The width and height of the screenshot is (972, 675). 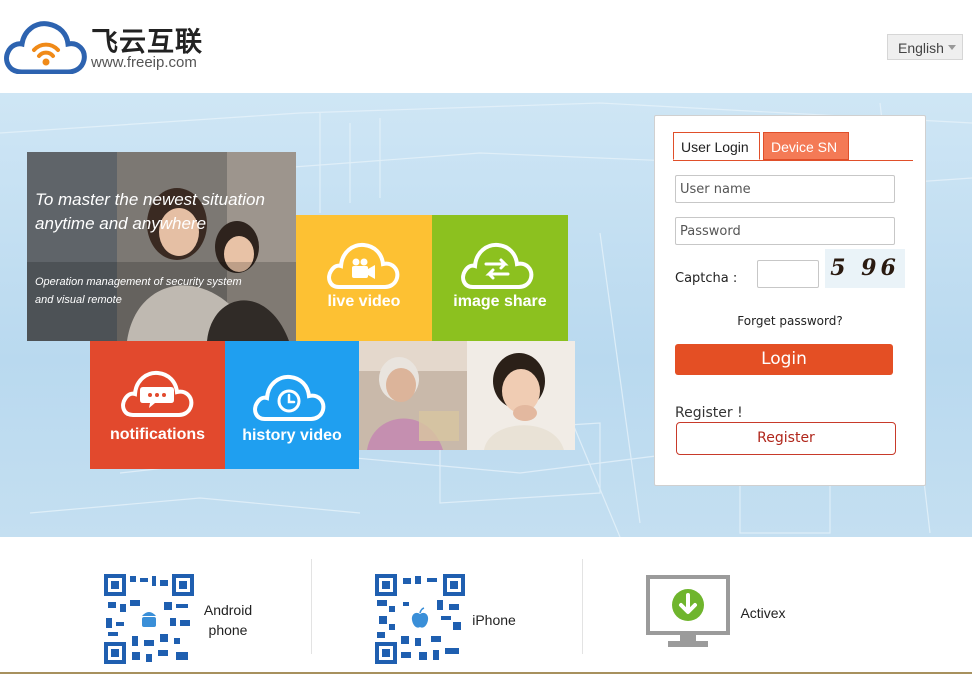 What do you see at coordinates (150, 199) in the screenshot?
I see `banner-headline-line1: To master the newest situation` at bounding box center [150, 199].